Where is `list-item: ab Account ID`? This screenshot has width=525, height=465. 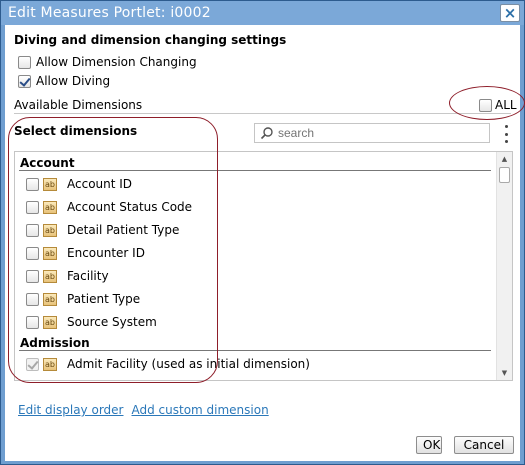
list-item: ab Account ID is located at coordinates (79, 184).